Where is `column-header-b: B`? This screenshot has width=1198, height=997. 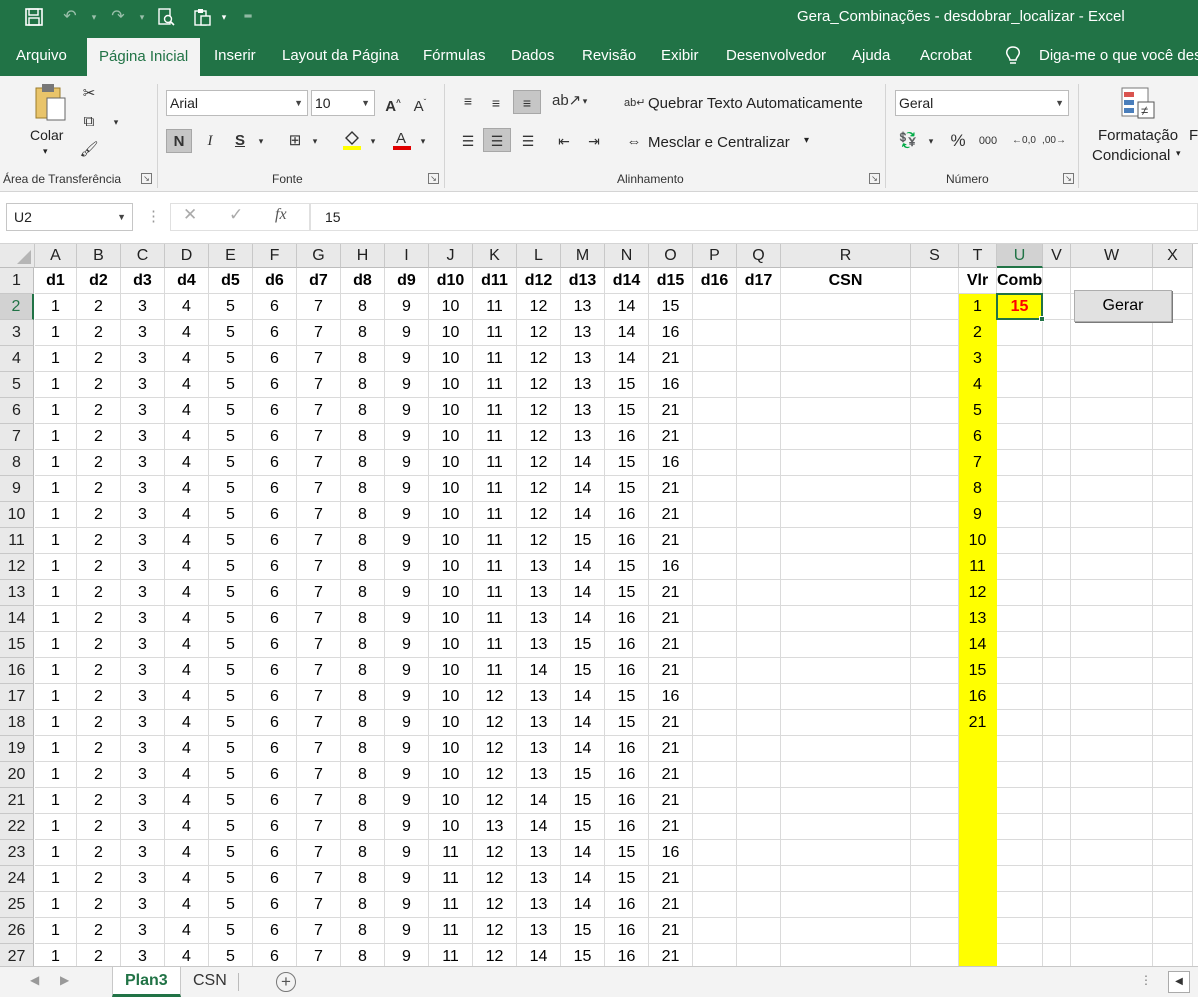
column-header-b: B is located at coordinates (99, 256).